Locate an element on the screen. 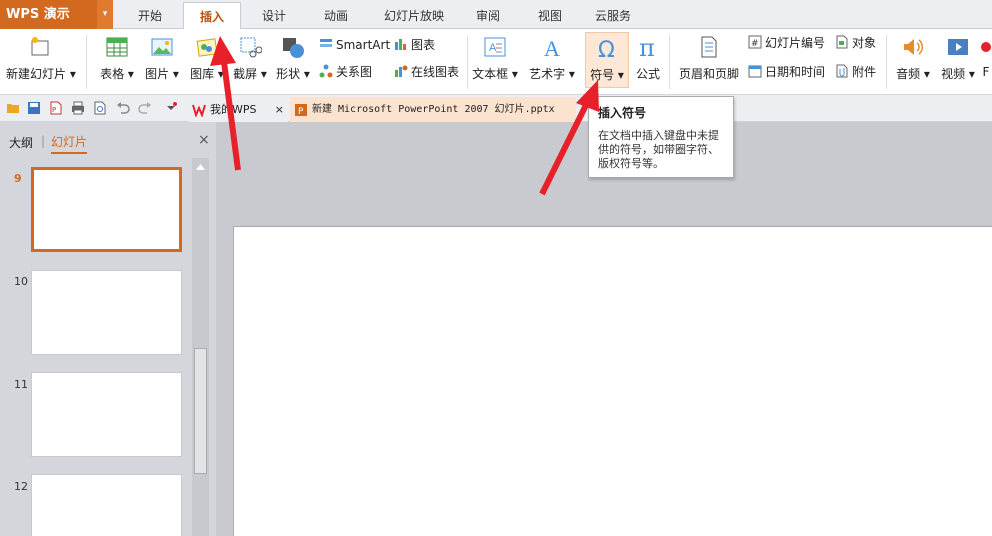 Image resolution: width=992 pixels, height=536 pixels. tab-design: 设计 is located at coordinates (274, 14).